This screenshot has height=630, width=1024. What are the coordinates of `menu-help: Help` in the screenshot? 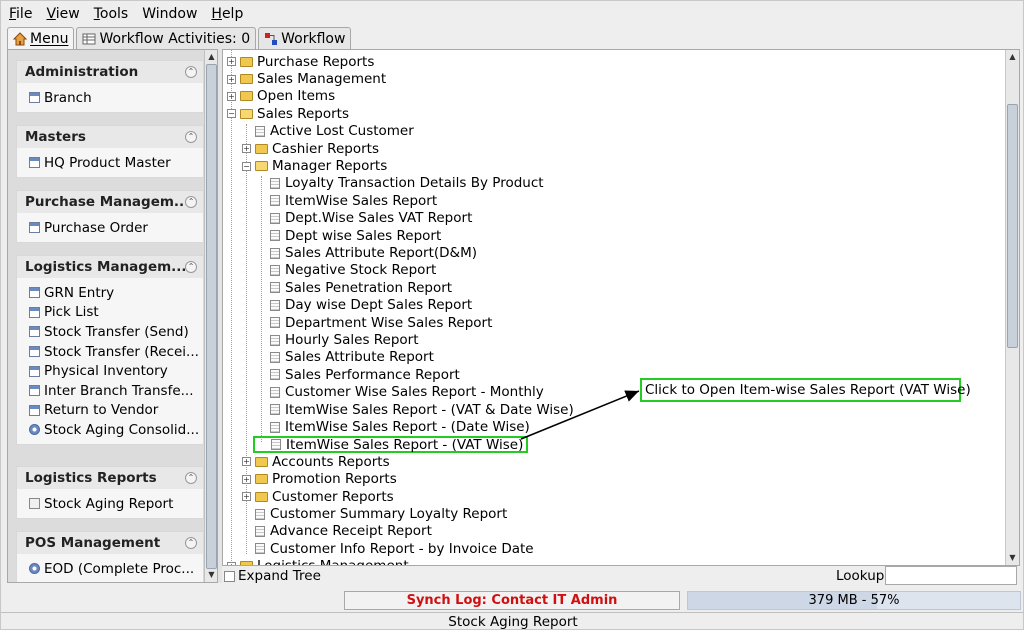 It's located at (227, 14).